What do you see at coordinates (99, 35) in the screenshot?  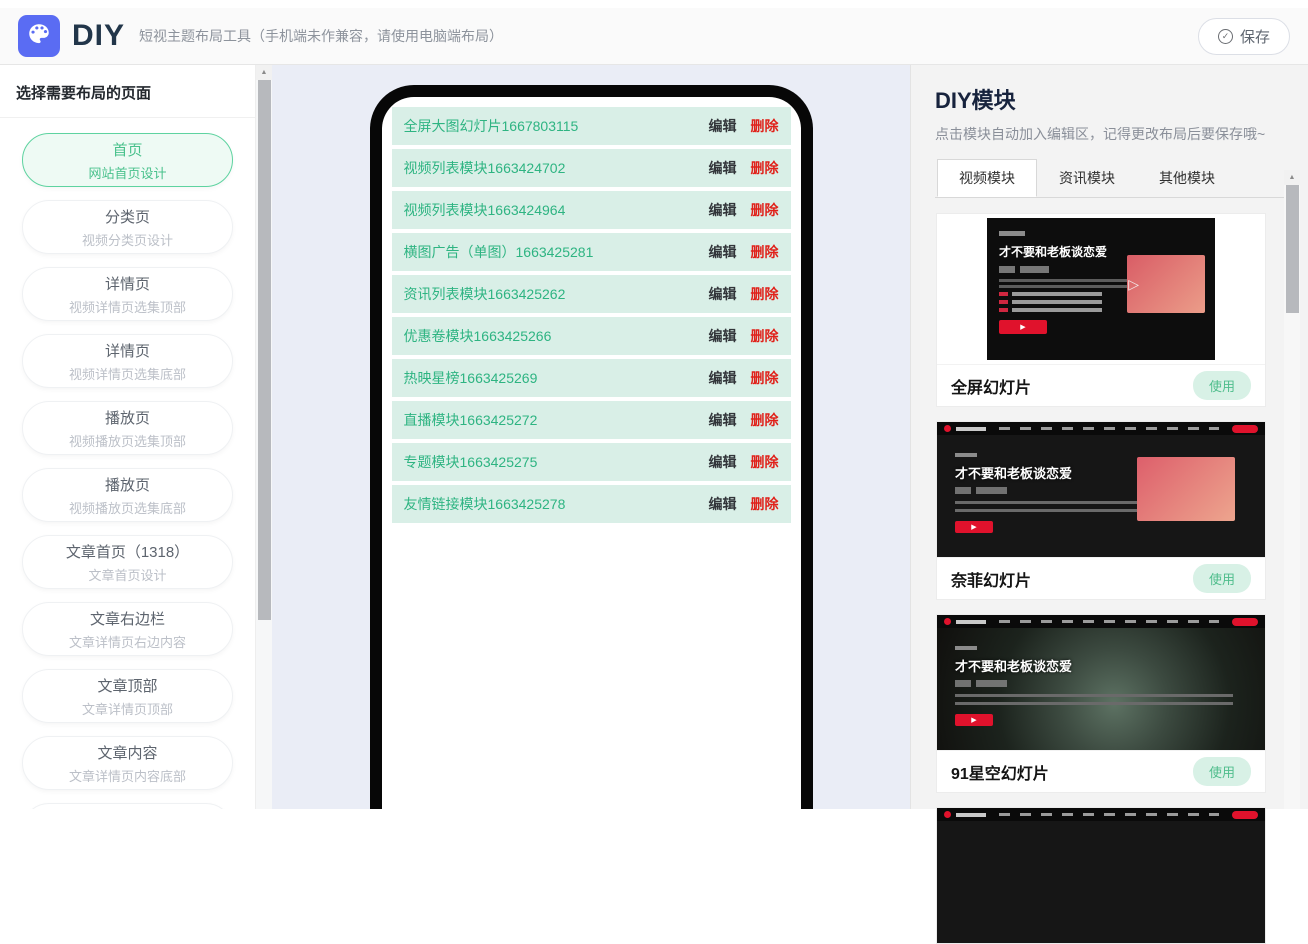 I see `brand-title: DIY` at bounding box center [99, 35].